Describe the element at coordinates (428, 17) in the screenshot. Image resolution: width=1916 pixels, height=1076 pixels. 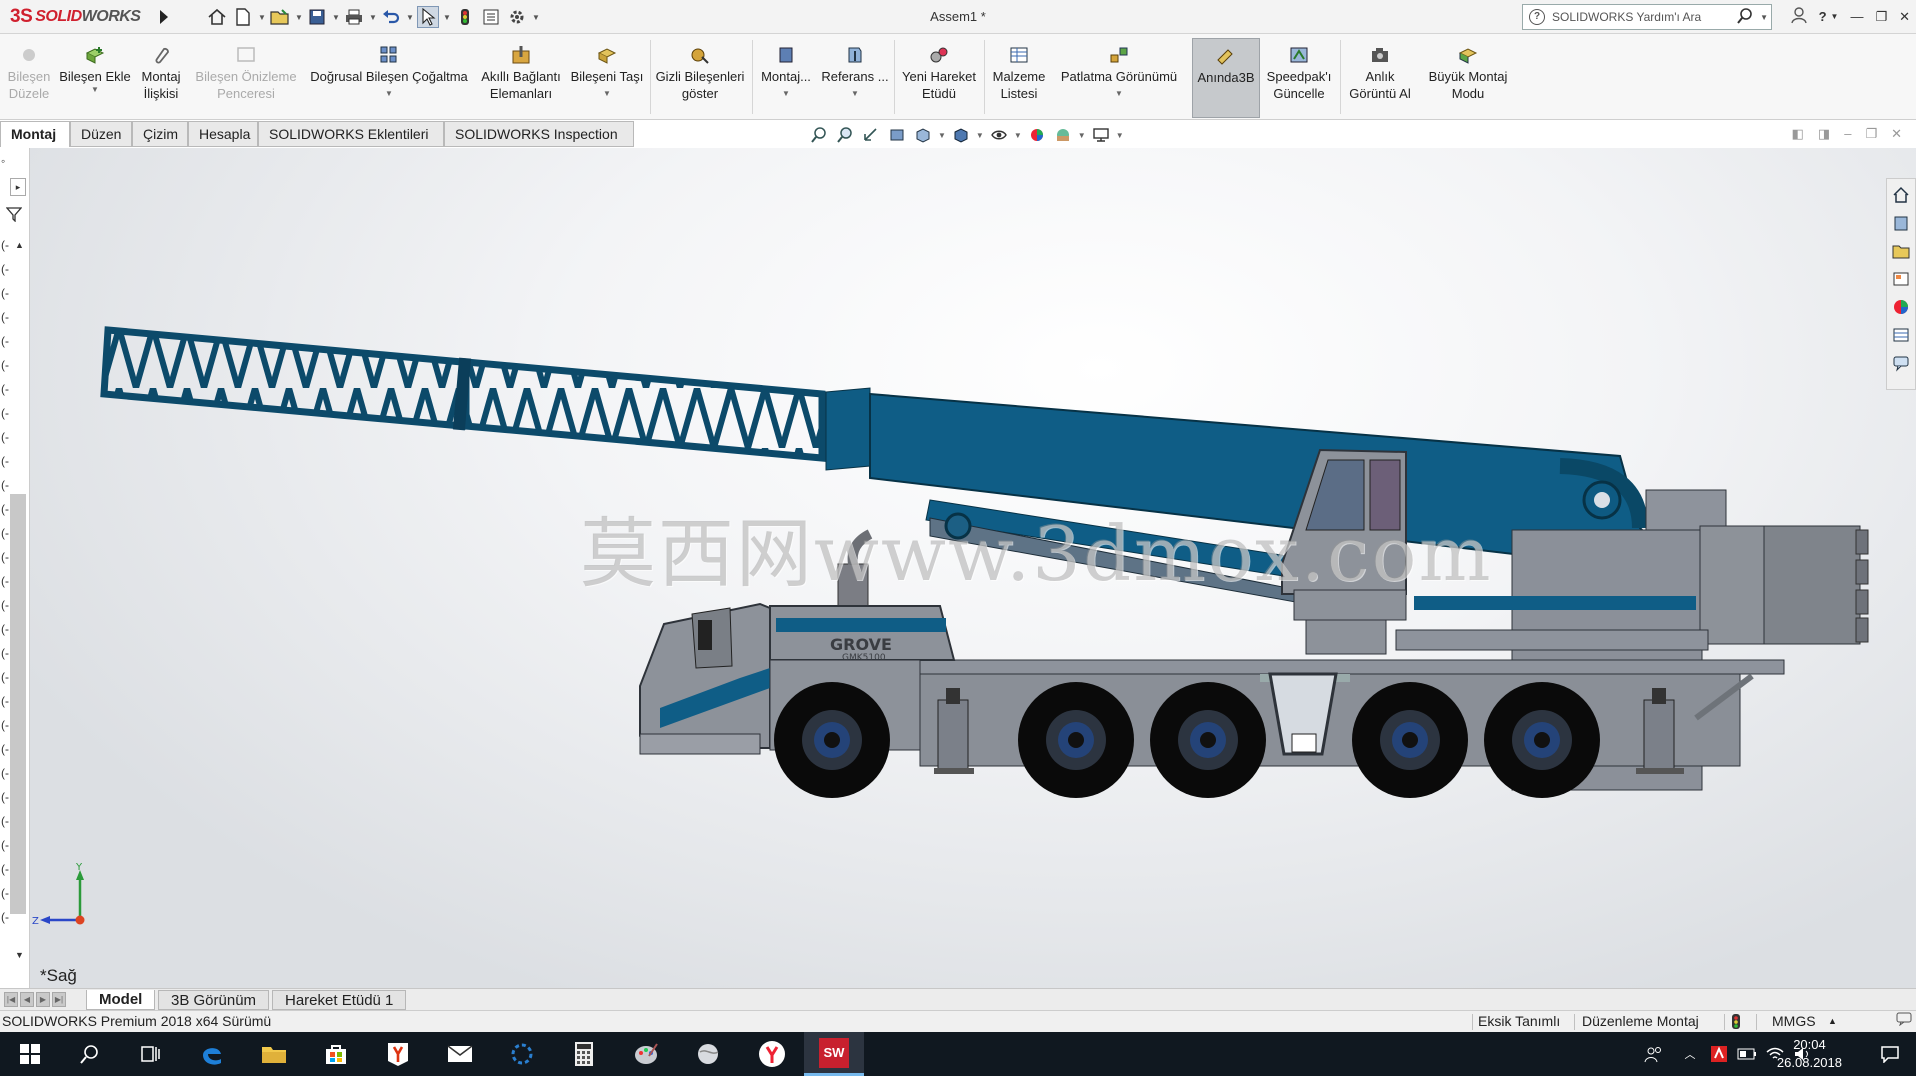
I see `select-pointer-icon` at that location.